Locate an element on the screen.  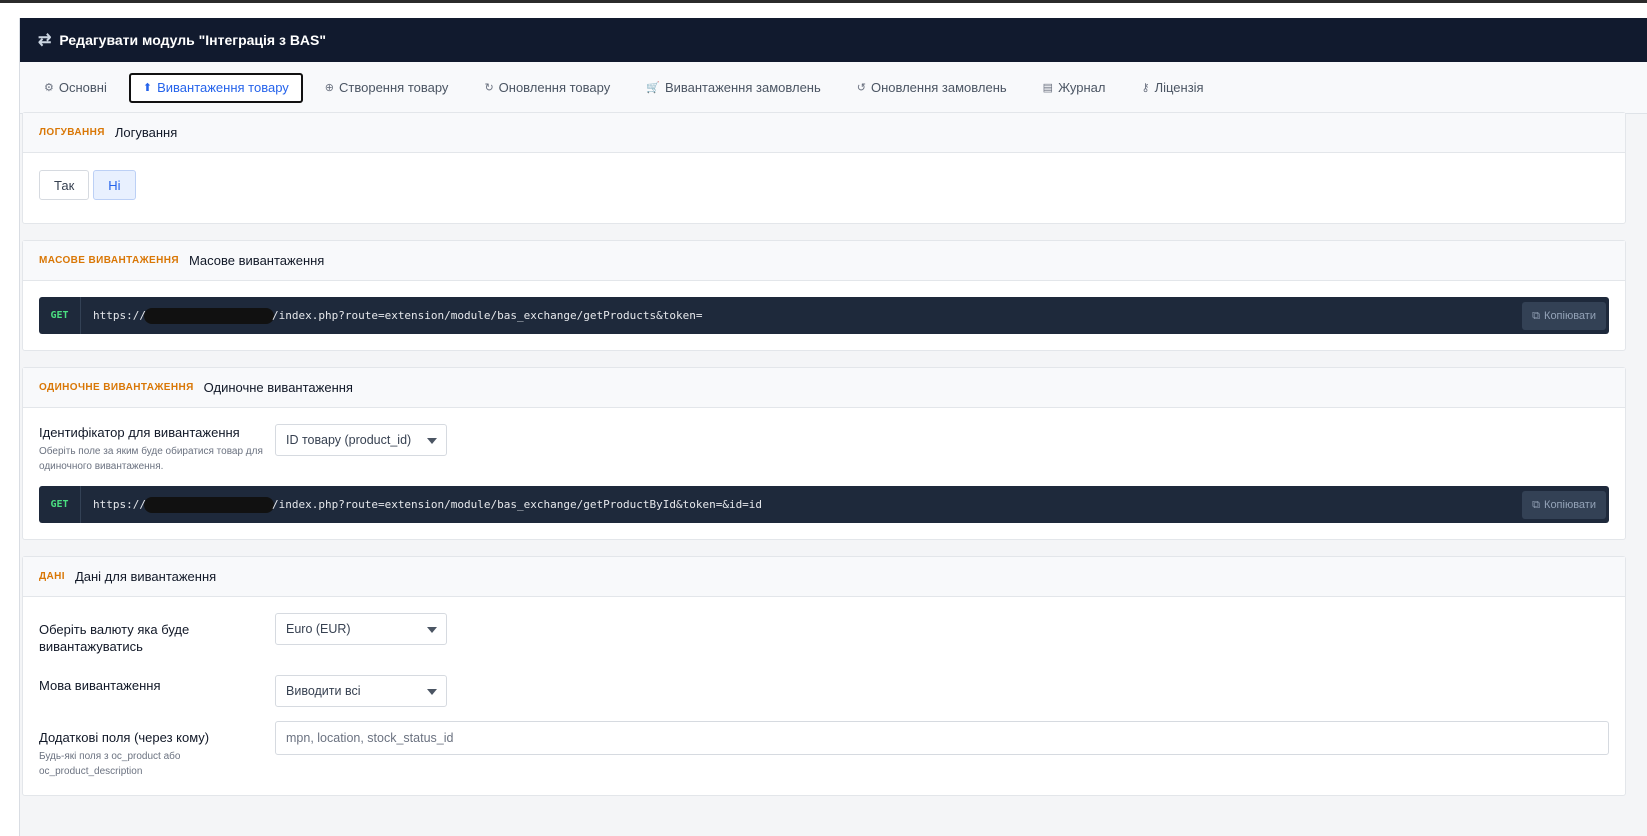
gear-icon: ⚙ is located at coordinates (49, 88).